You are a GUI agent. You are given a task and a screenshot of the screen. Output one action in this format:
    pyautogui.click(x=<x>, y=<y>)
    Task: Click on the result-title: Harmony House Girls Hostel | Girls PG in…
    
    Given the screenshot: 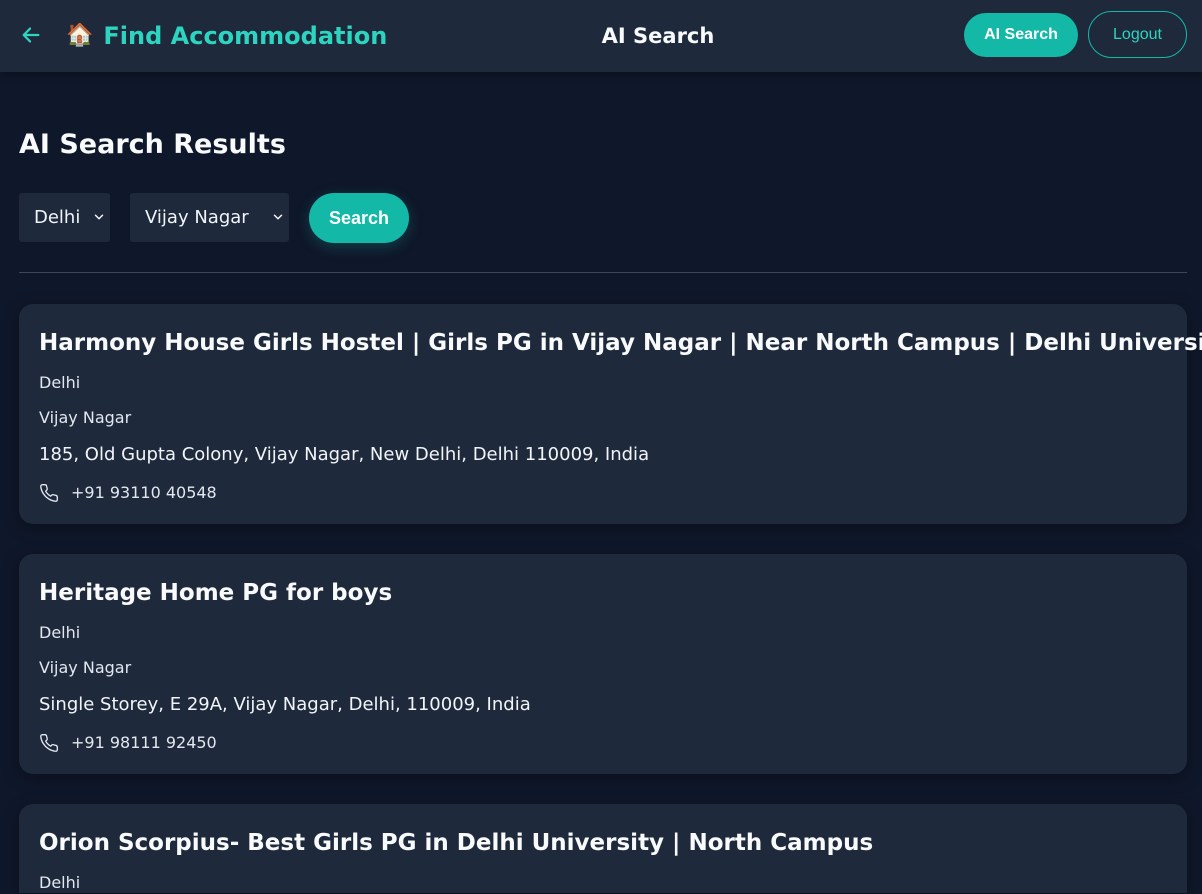 What is the action you would take?
    pyautogui.click(x=620, y=343)
    